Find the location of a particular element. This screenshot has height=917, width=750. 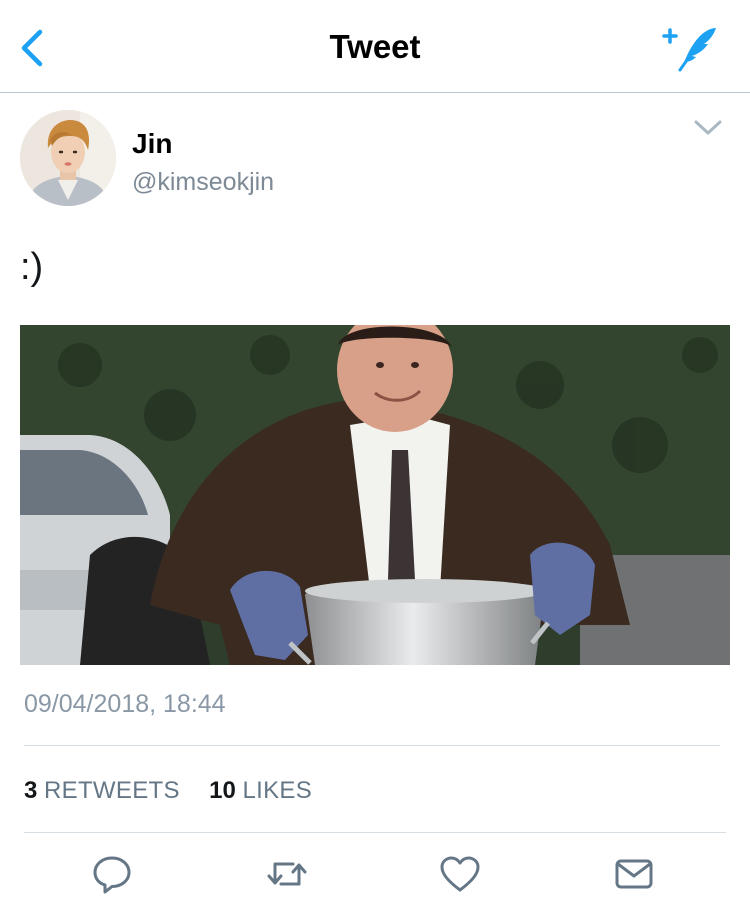

retweet-button is located at coordinates (287, 874).